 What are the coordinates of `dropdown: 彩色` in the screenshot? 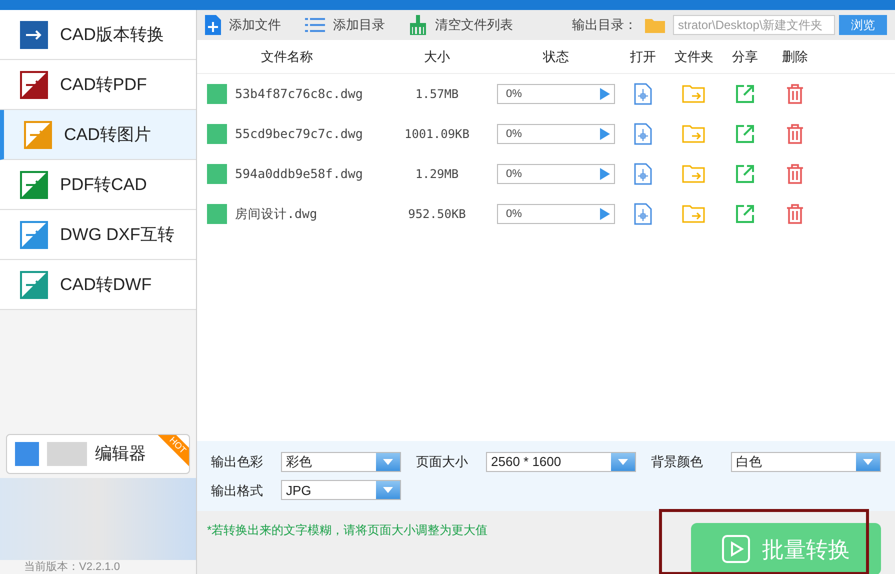 It's located at (341, 462).